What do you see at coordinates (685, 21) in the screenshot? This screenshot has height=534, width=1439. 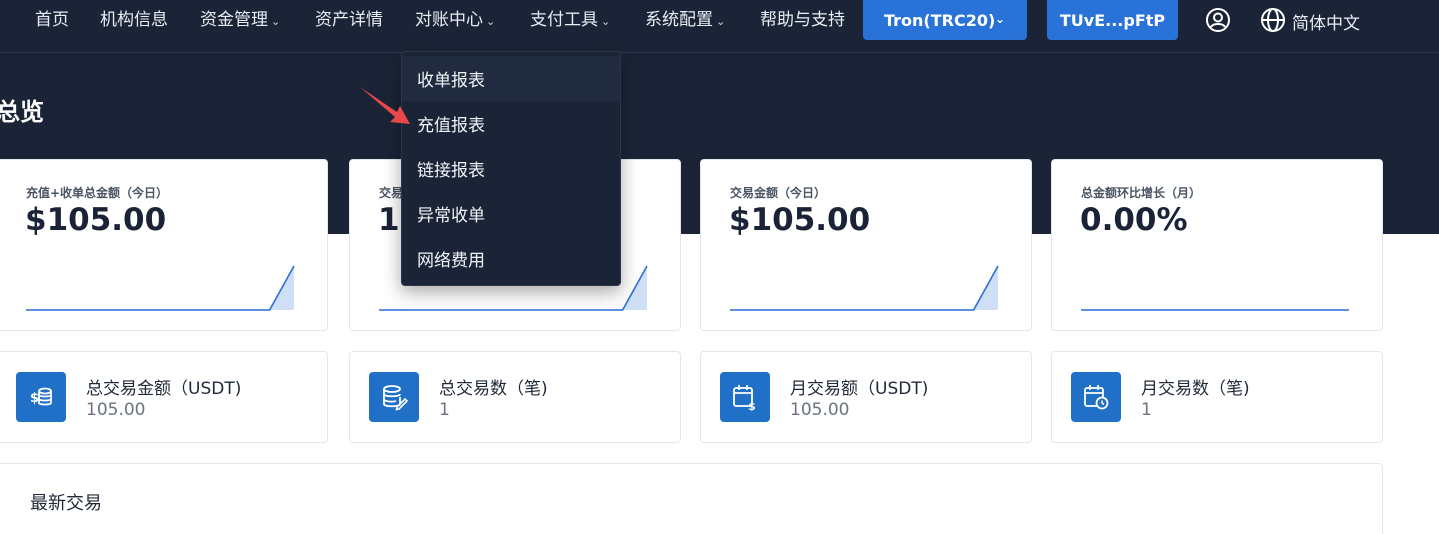 I see `nav-system-config: 系统配置 ⌄` at bounding box center [685, 21].